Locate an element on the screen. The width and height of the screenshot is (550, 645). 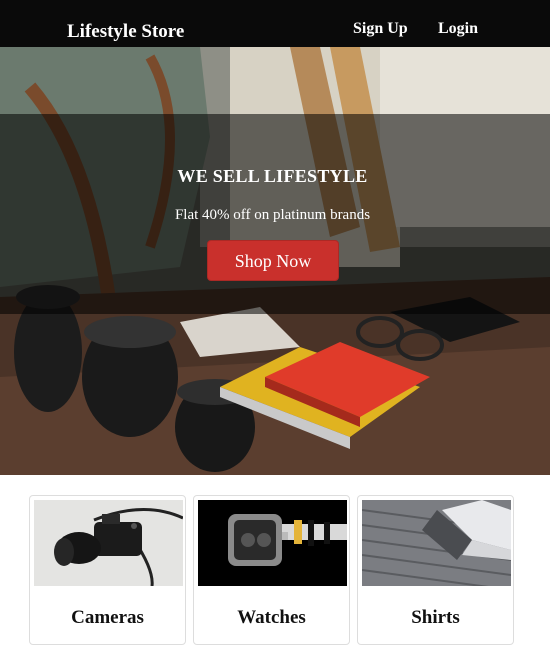
product-card-cameras: Cameras is located at coordinates (107, 570).